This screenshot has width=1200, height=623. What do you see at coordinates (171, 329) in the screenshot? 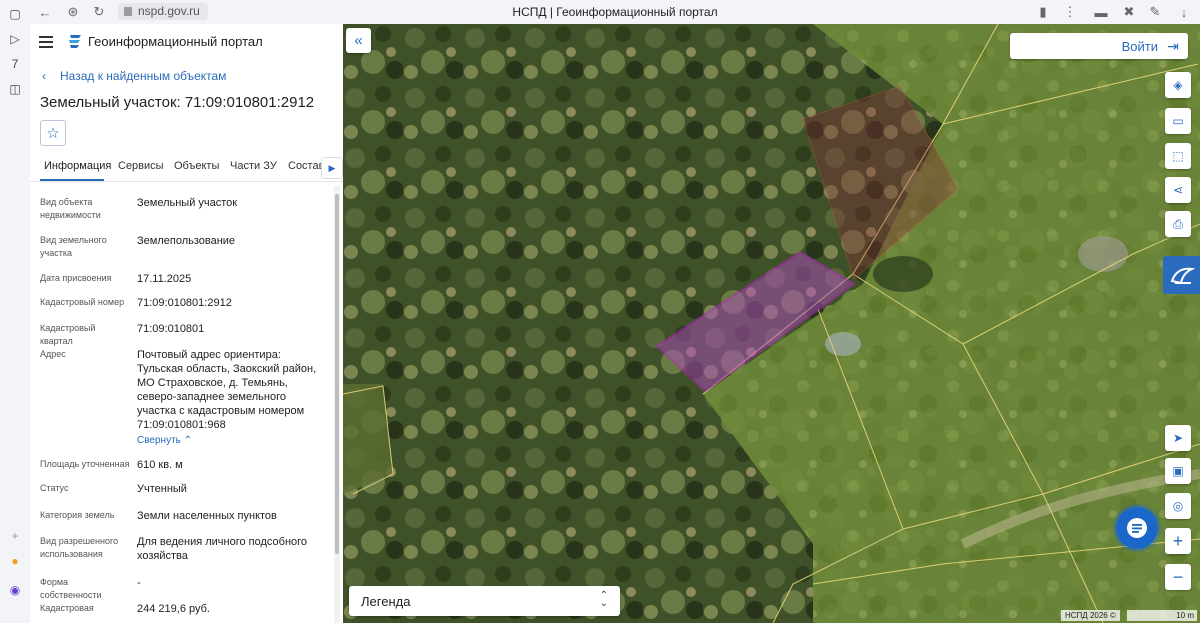
I see `attr-value: 71:09:010801` at bounding box center [171, 329].